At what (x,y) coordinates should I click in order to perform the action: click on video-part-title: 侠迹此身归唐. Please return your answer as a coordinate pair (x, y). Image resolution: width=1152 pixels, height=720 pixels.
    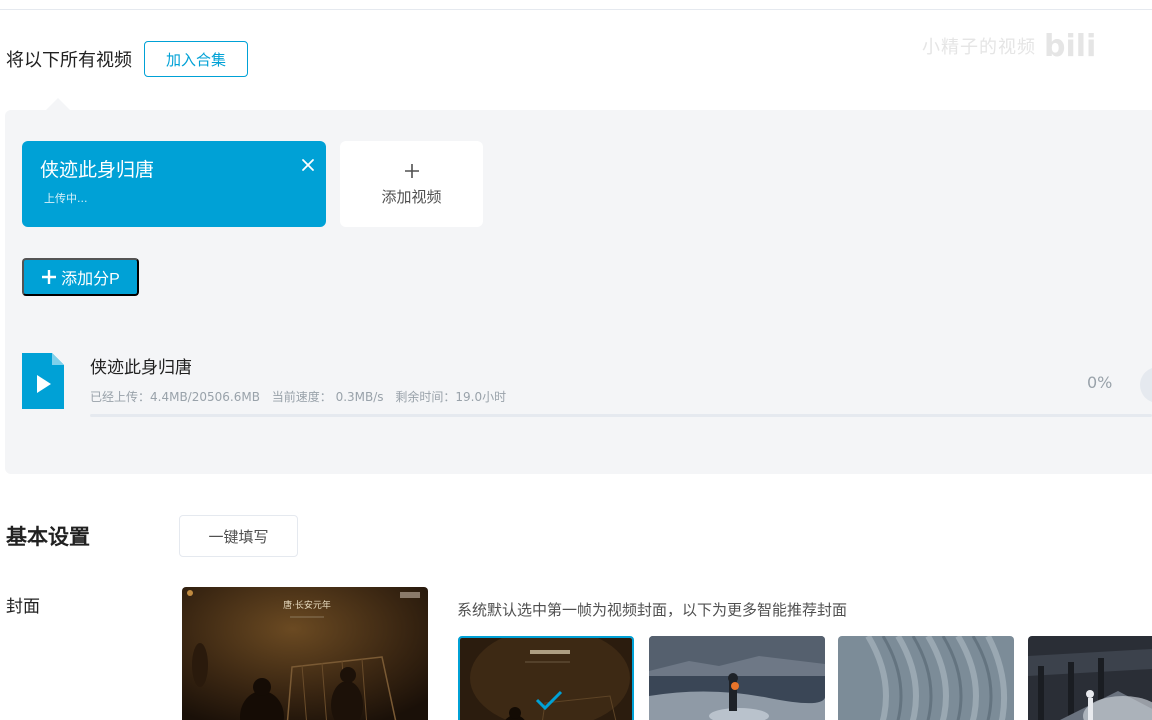
    Looking at the image, I should click on (97, 170).